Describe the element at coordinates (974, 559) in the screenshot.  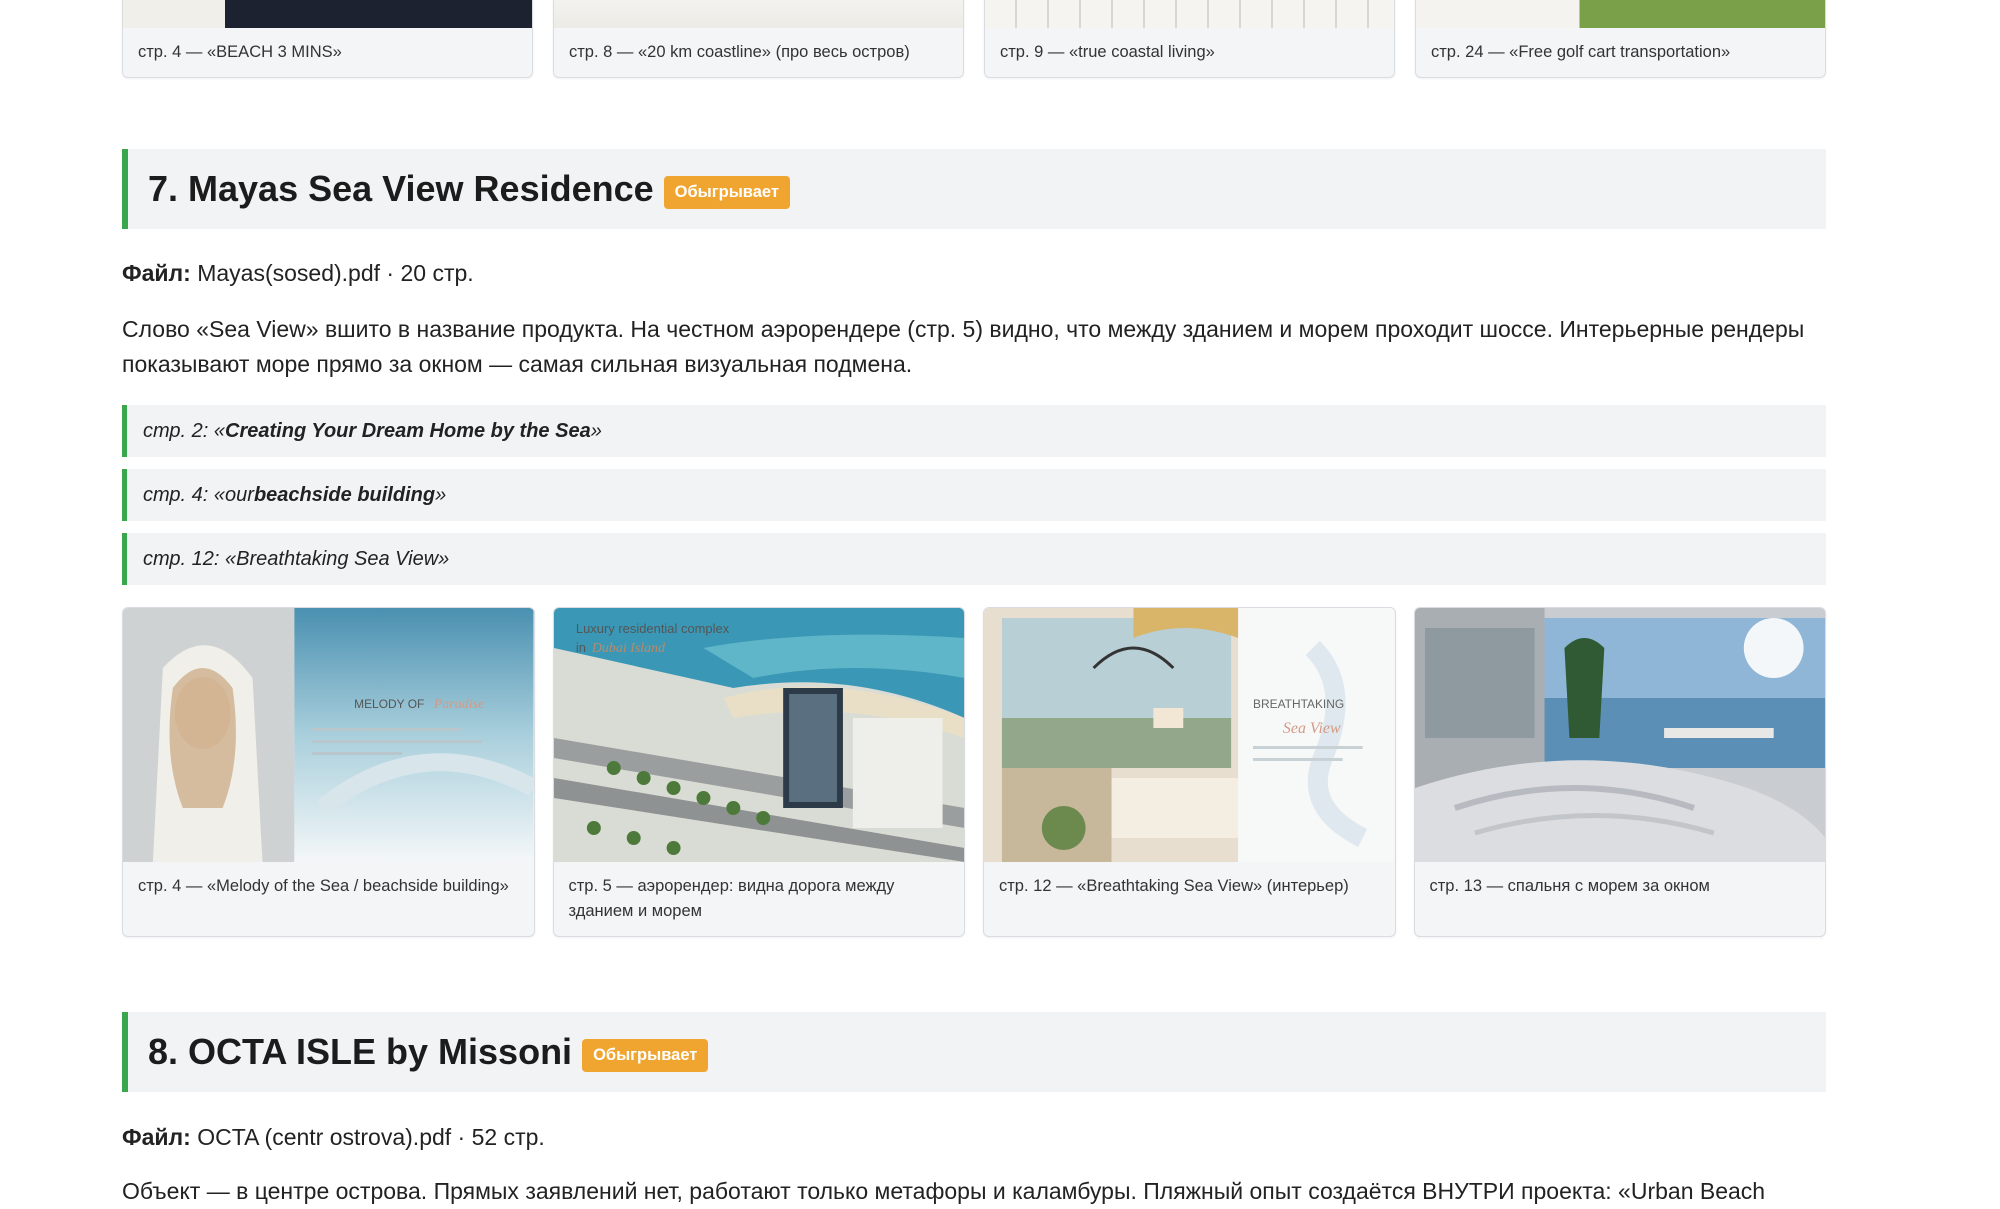
I see `quote-block: стр. 12: «Breathtaking Sea View»` at that location.